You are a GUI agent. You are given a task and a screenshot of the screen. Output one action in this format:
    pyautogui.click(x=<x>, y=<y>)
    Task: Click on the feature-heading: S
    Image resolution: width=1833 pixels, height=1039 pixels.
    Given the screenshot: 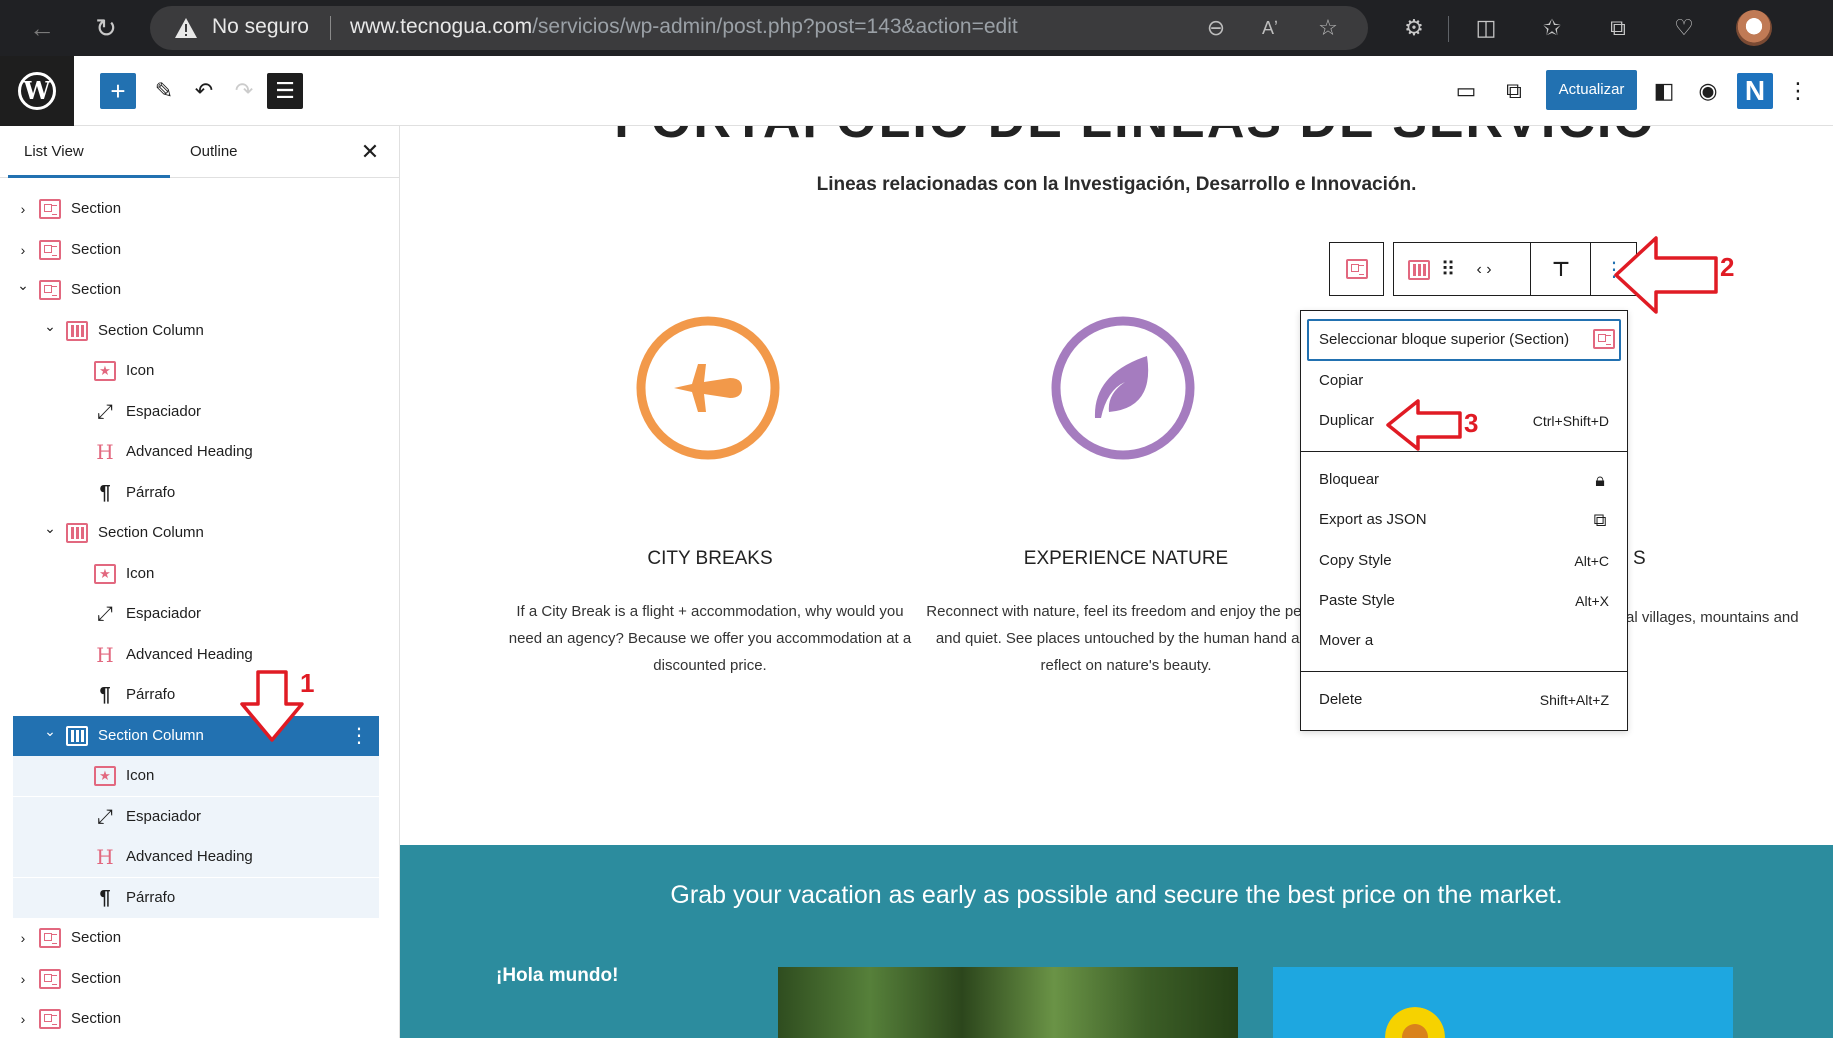 What is the action you would take?
    pyautogui.click(x=1643, y=559)
    